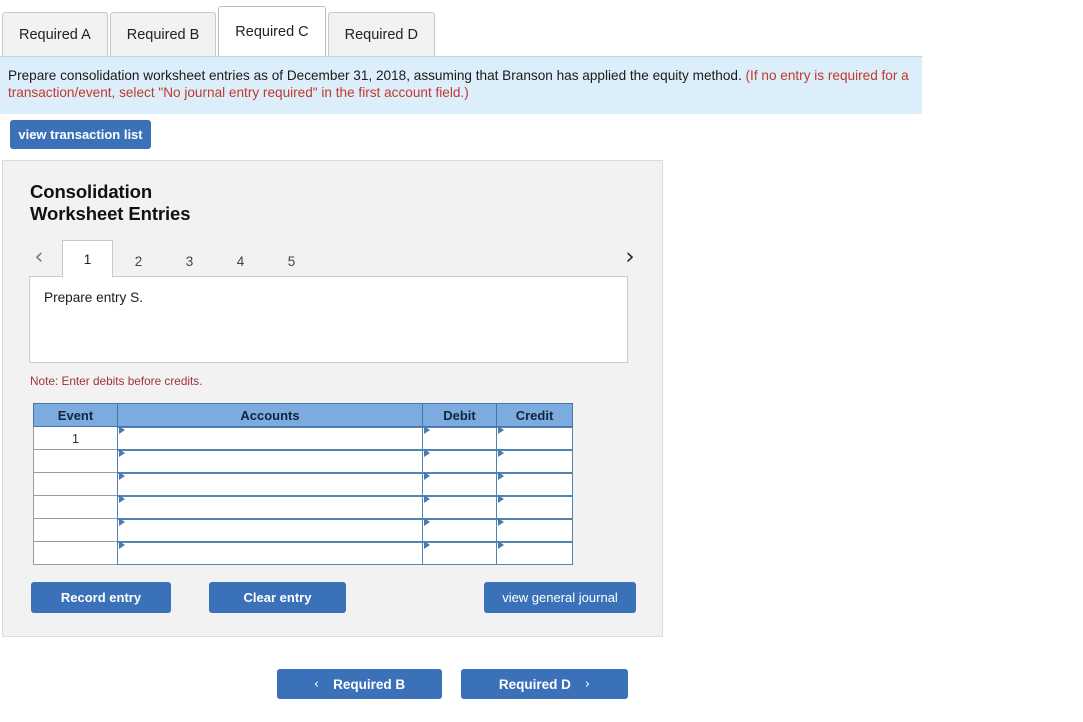  I want to click on record-entry-button: Record entry, so click(101, 597).